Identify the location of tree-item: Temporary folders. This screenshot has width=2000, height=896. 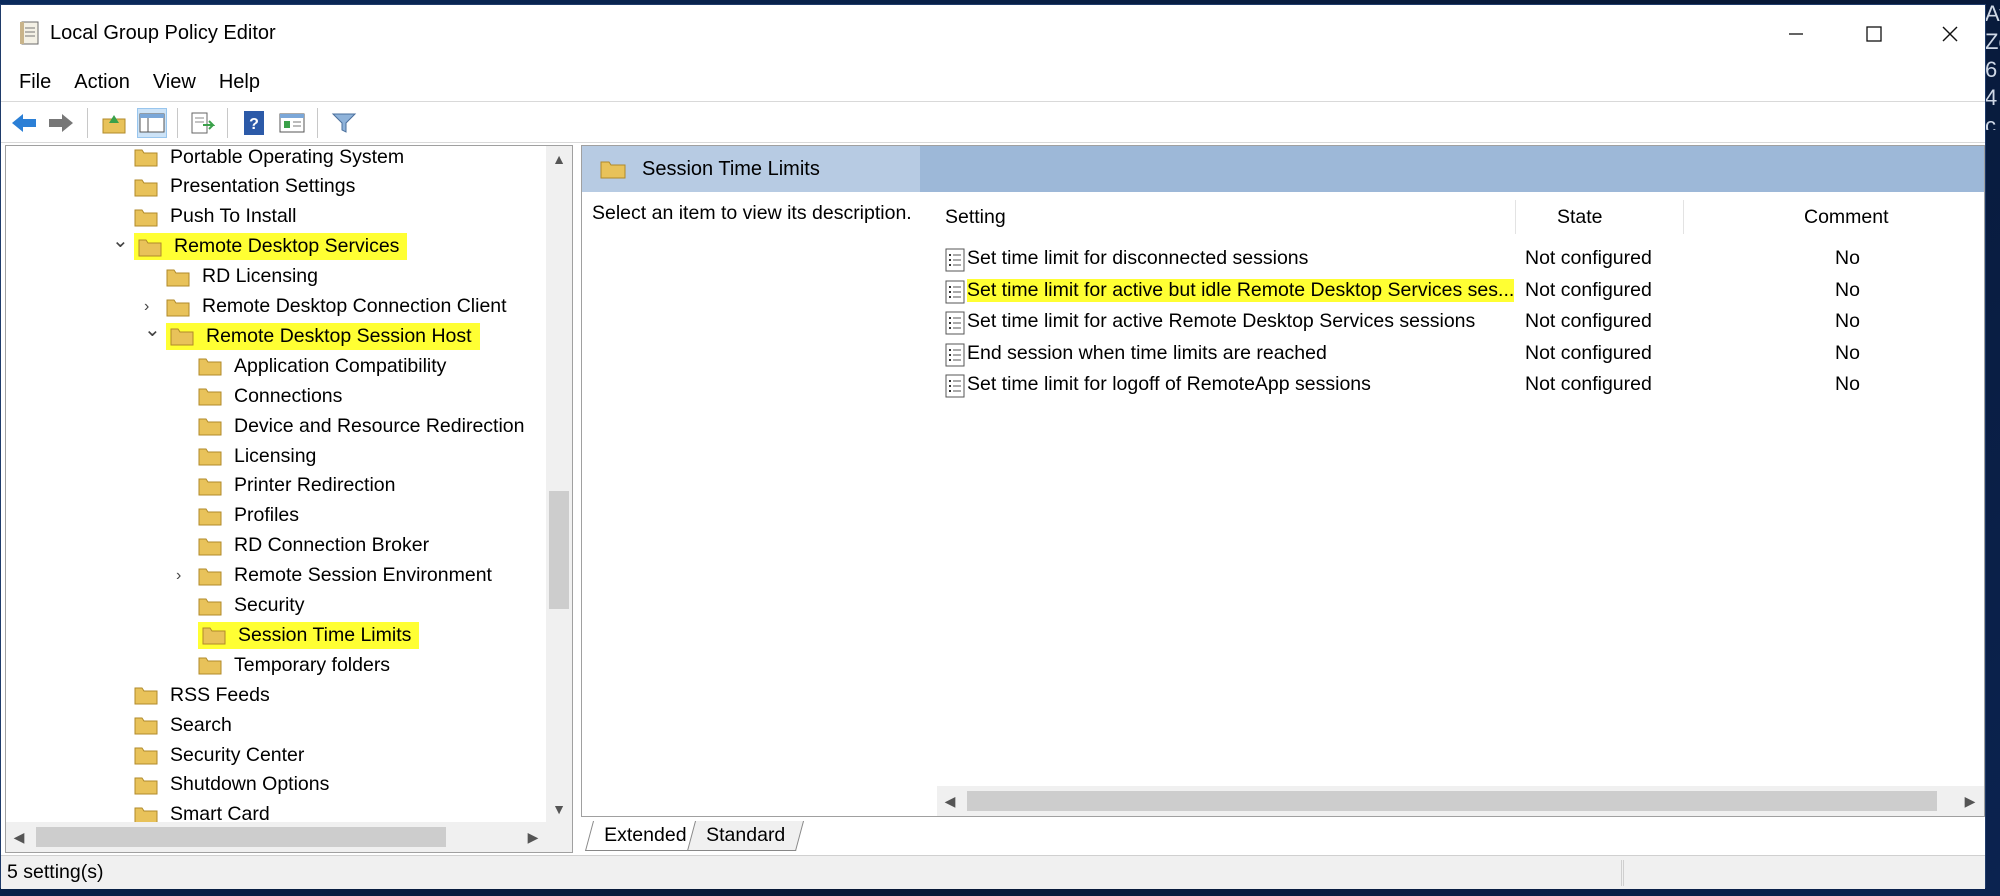
(294, 665).